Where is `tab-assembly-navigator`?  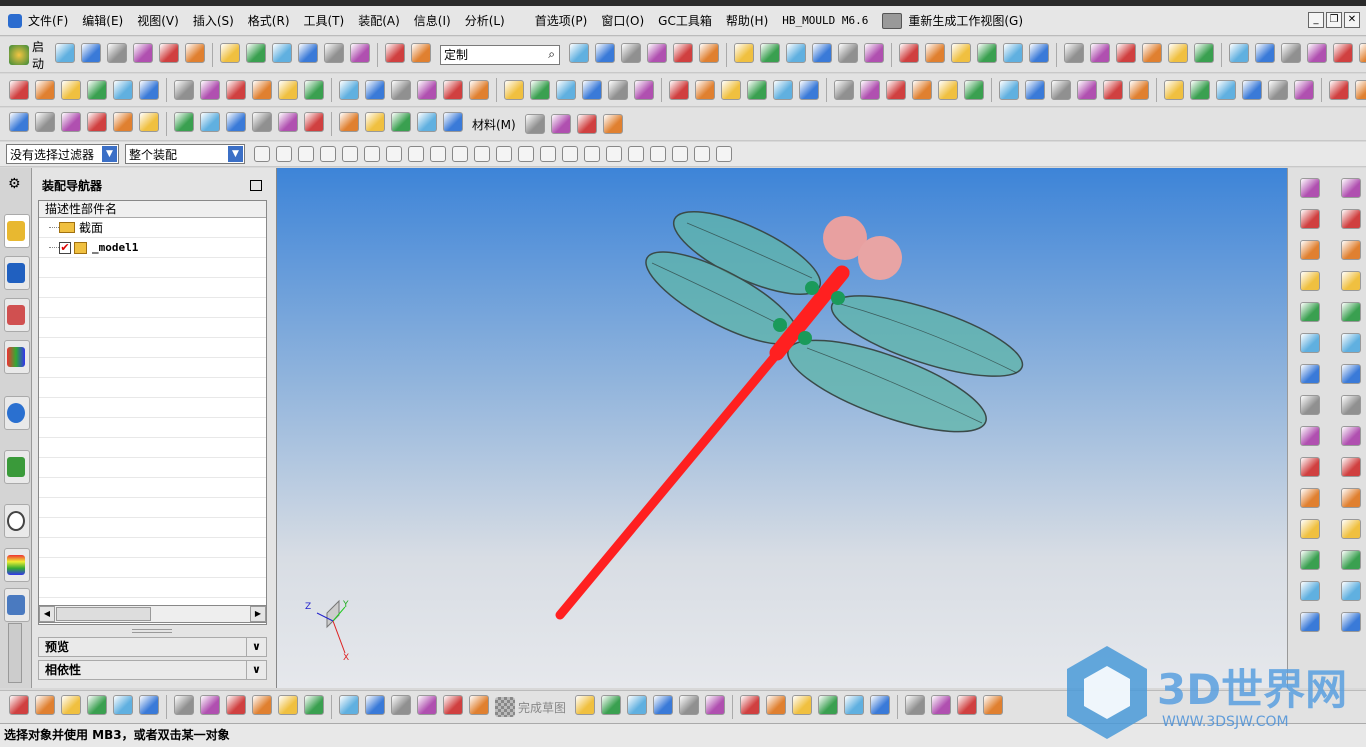 tab-assembly-navigator is located at coordinates (17, 231).